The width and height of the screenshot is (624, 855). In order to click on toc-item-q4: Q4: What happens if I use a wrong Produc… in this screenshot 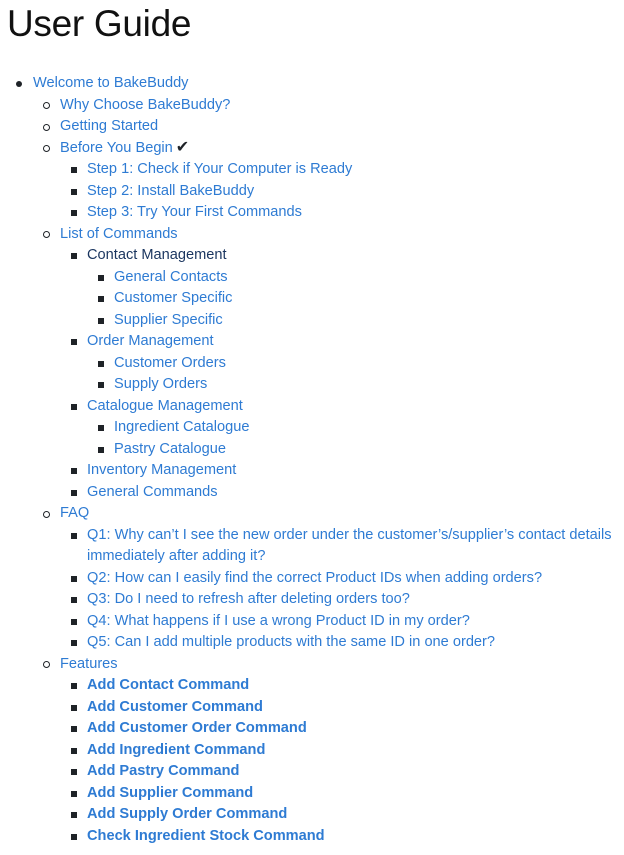, I will do `click(315, 622)`.